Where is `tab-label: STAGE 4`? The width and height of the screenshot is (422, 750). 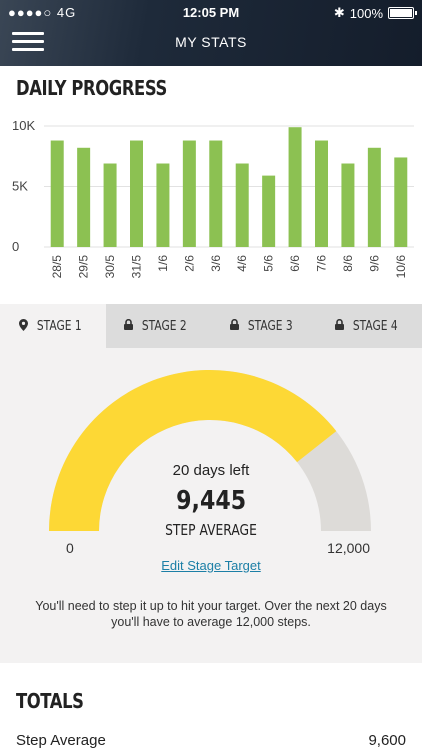 tab-label: STAGE 4 is located at coordinates (376, 326).